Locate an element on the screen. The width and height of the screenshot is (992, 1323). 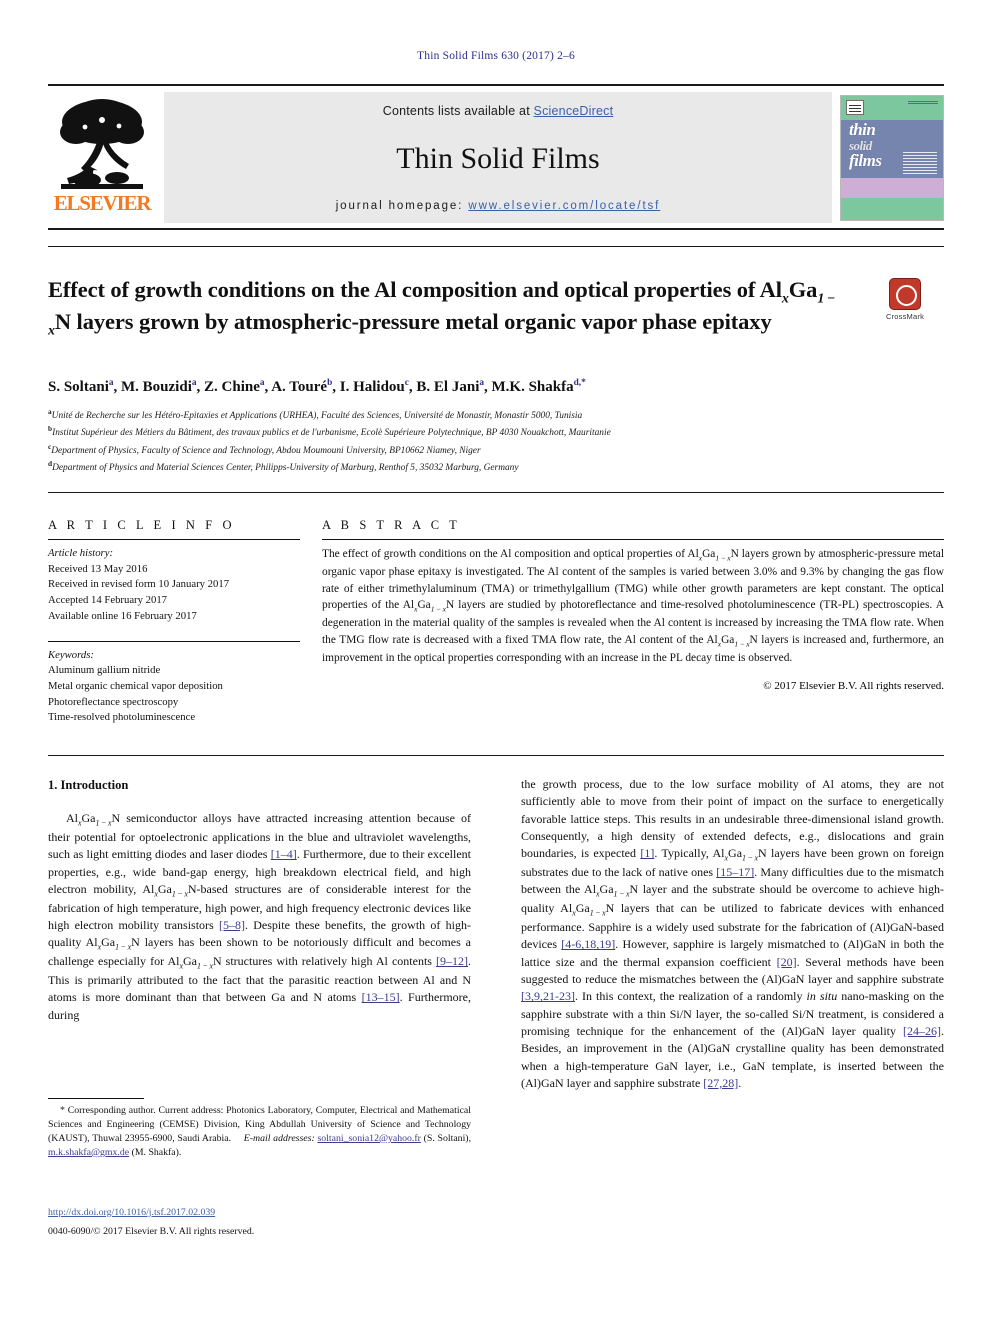
citation-link: [1–4] is located at coordinates (284, 854).